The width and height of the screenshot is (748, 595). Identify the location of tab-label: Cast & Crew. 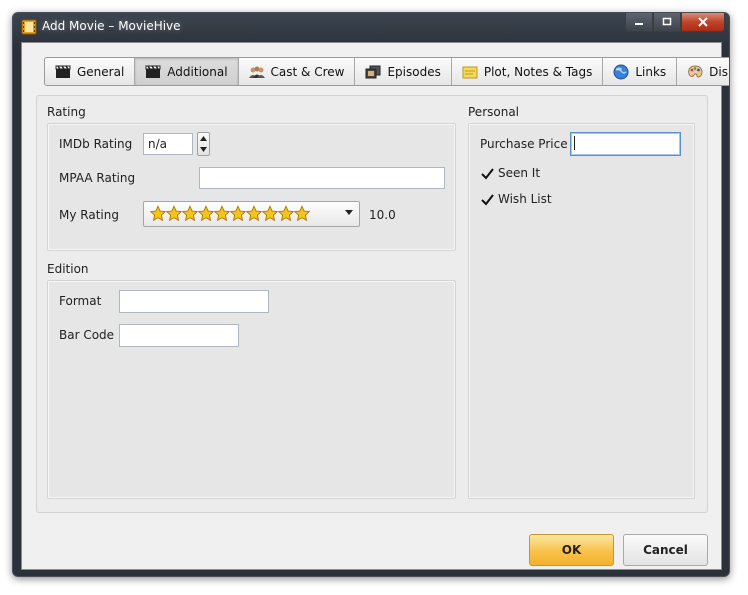
(307, 71).